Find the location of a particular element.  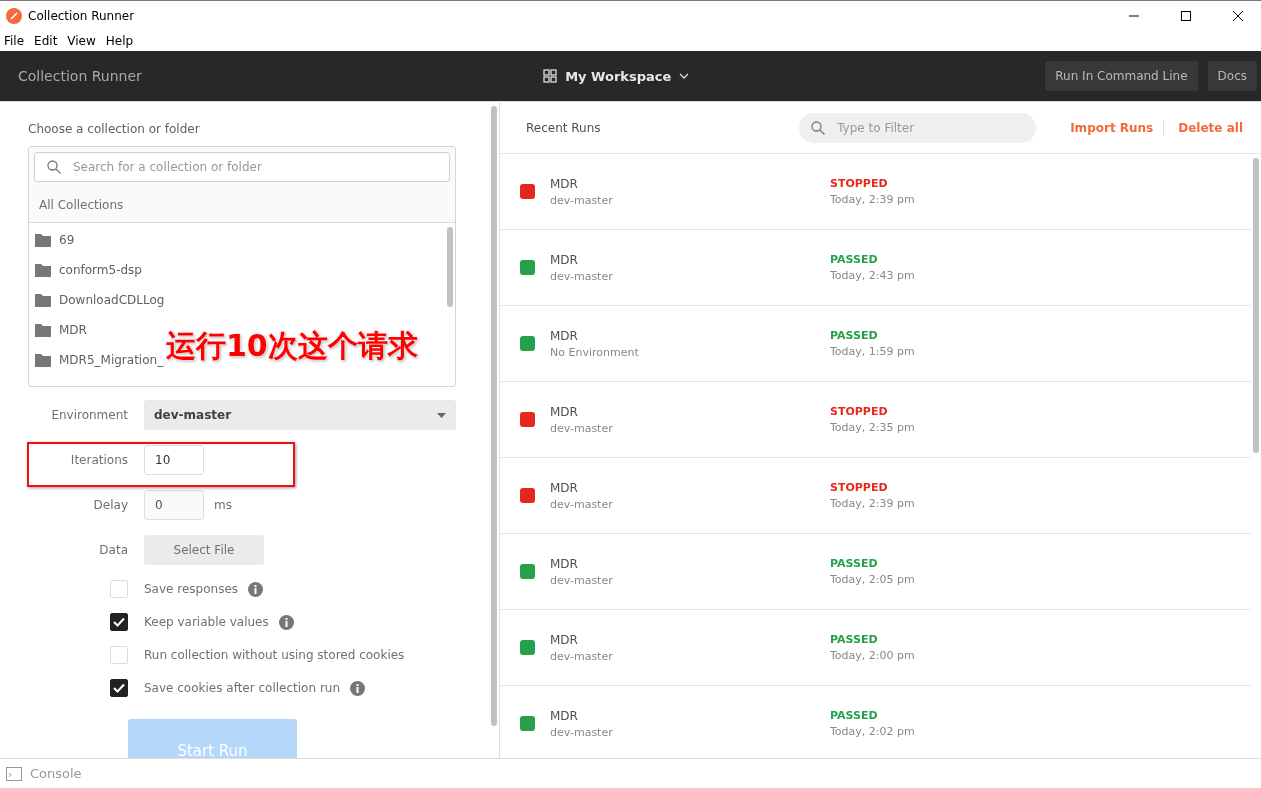

select-file-button: Select File is located at coordinates (204, 550).